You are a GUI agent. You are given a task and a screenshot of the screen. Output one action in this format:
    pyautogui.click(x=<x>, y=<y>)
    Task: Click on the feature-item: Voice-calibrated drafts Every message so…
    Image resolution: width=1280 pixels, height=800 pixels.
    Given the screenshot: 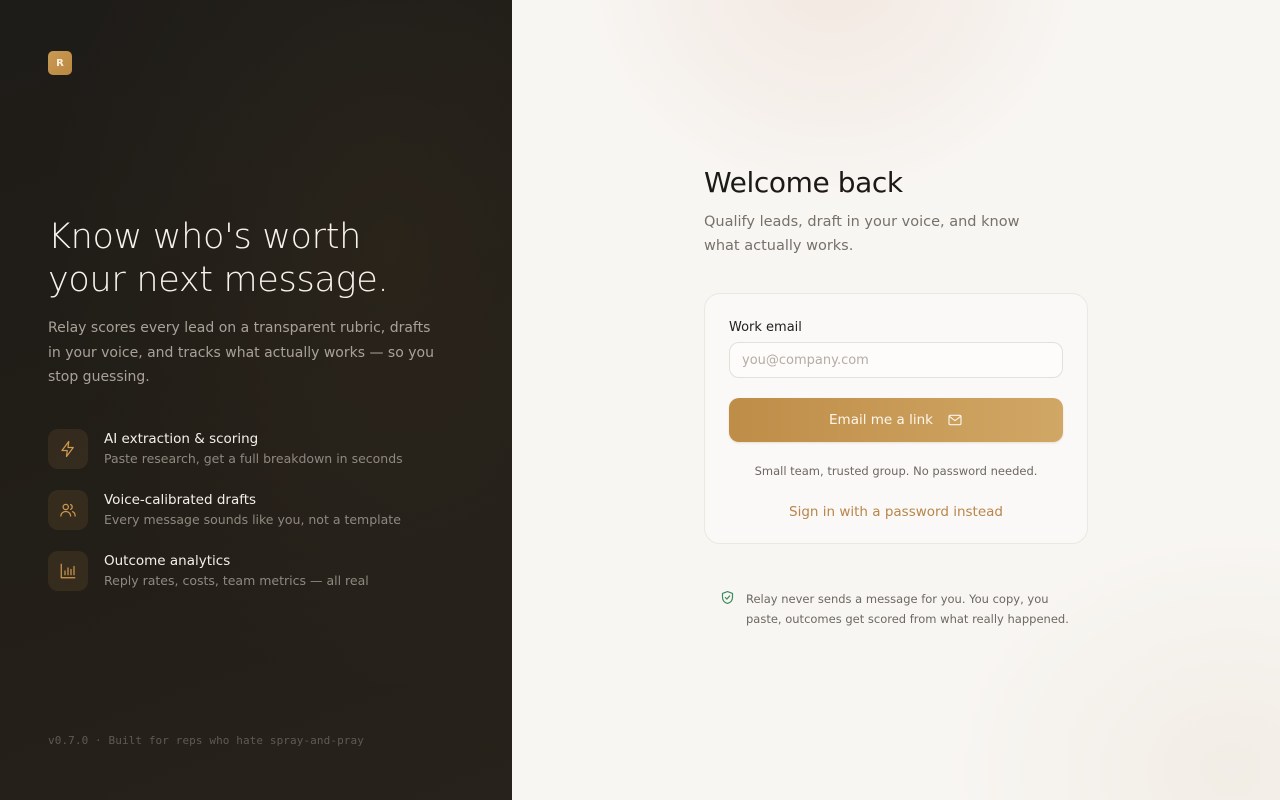 What is the action you would take?
    pyautogui.click(x=258, y=510)
    